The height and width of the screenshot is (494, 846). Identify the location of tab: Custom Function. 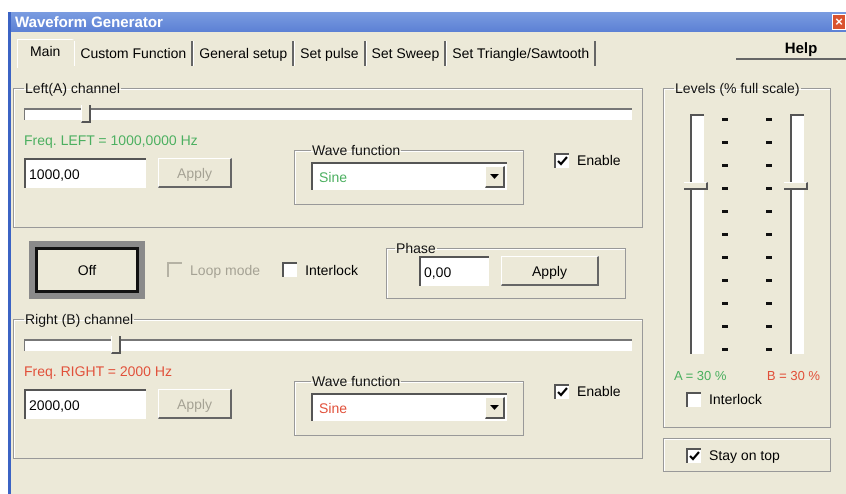
(134, 53).